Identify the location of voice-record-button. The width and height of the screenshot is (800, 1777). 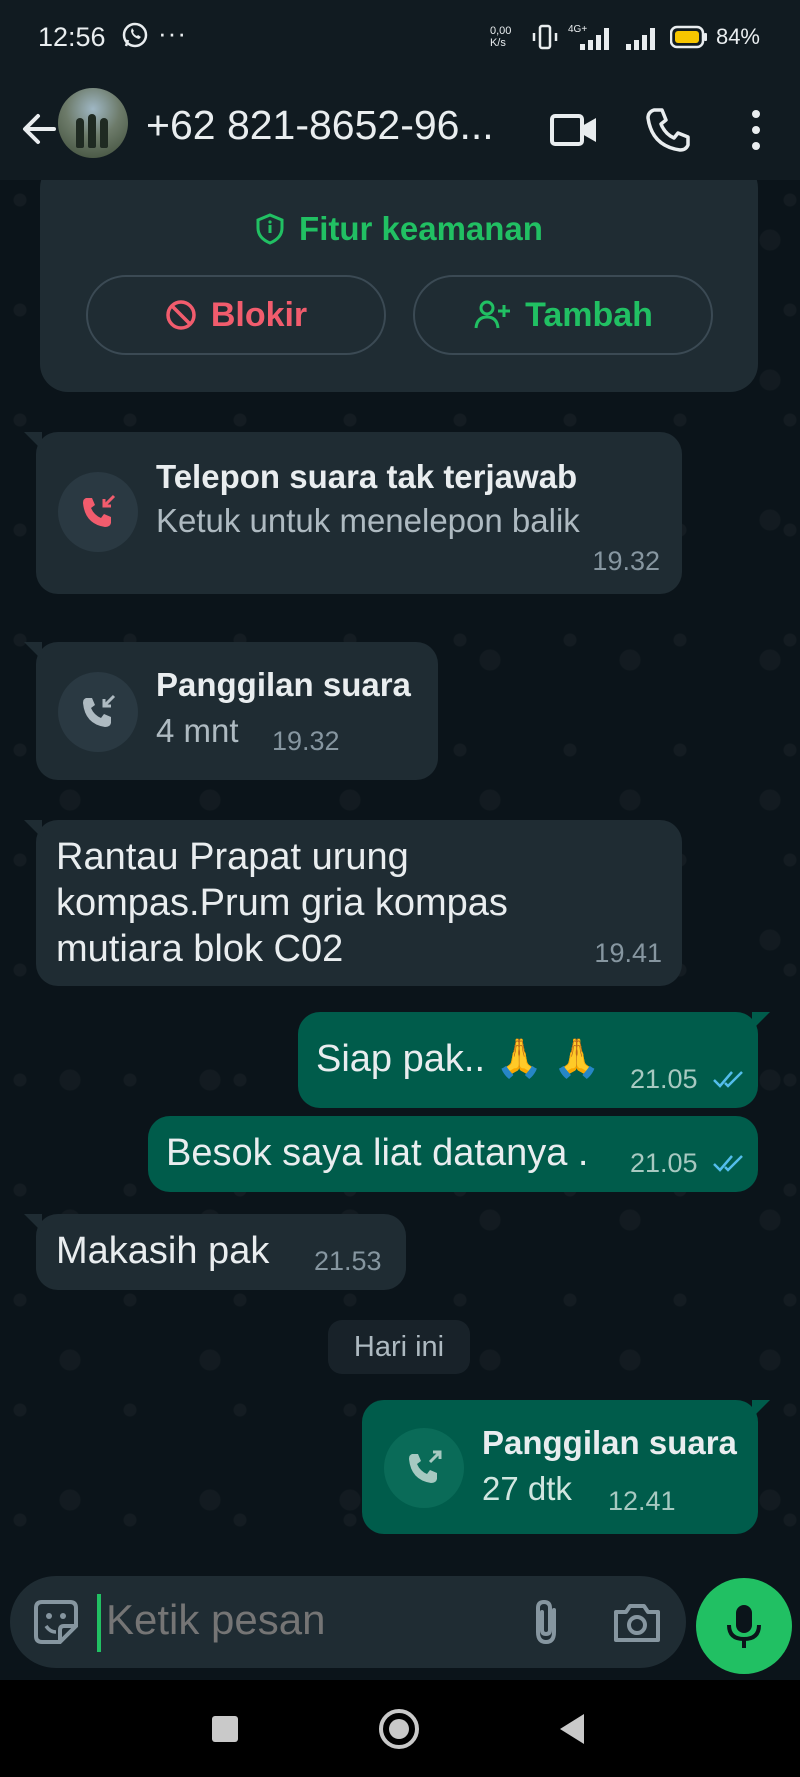
(744, 1626).